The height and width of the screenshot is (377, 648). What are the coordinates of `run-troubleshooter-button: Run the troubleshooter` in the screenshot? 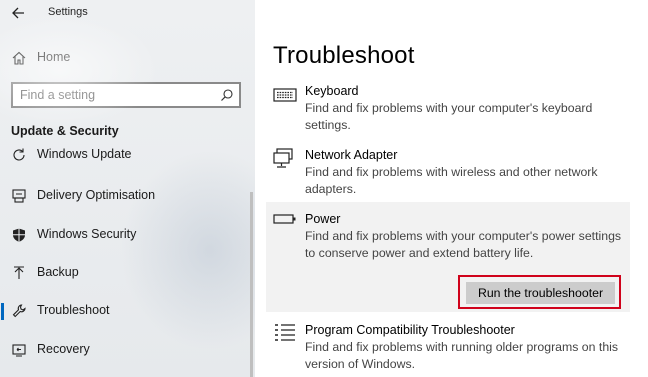 It's located at (540, 293).